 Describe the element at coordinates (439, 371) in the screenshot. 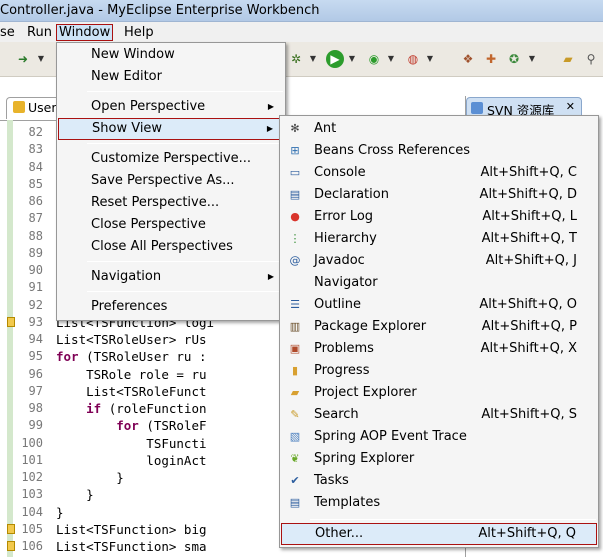

I see `view-item-progress: ▮ Progress` at that location.